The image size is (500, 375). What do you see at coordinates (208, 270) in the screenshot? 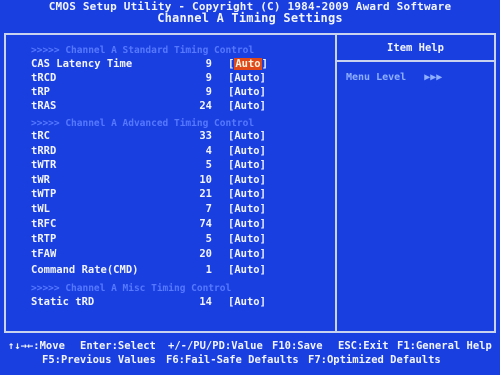
I see `setting-current-value: 1` at bounding box center [208, 270].